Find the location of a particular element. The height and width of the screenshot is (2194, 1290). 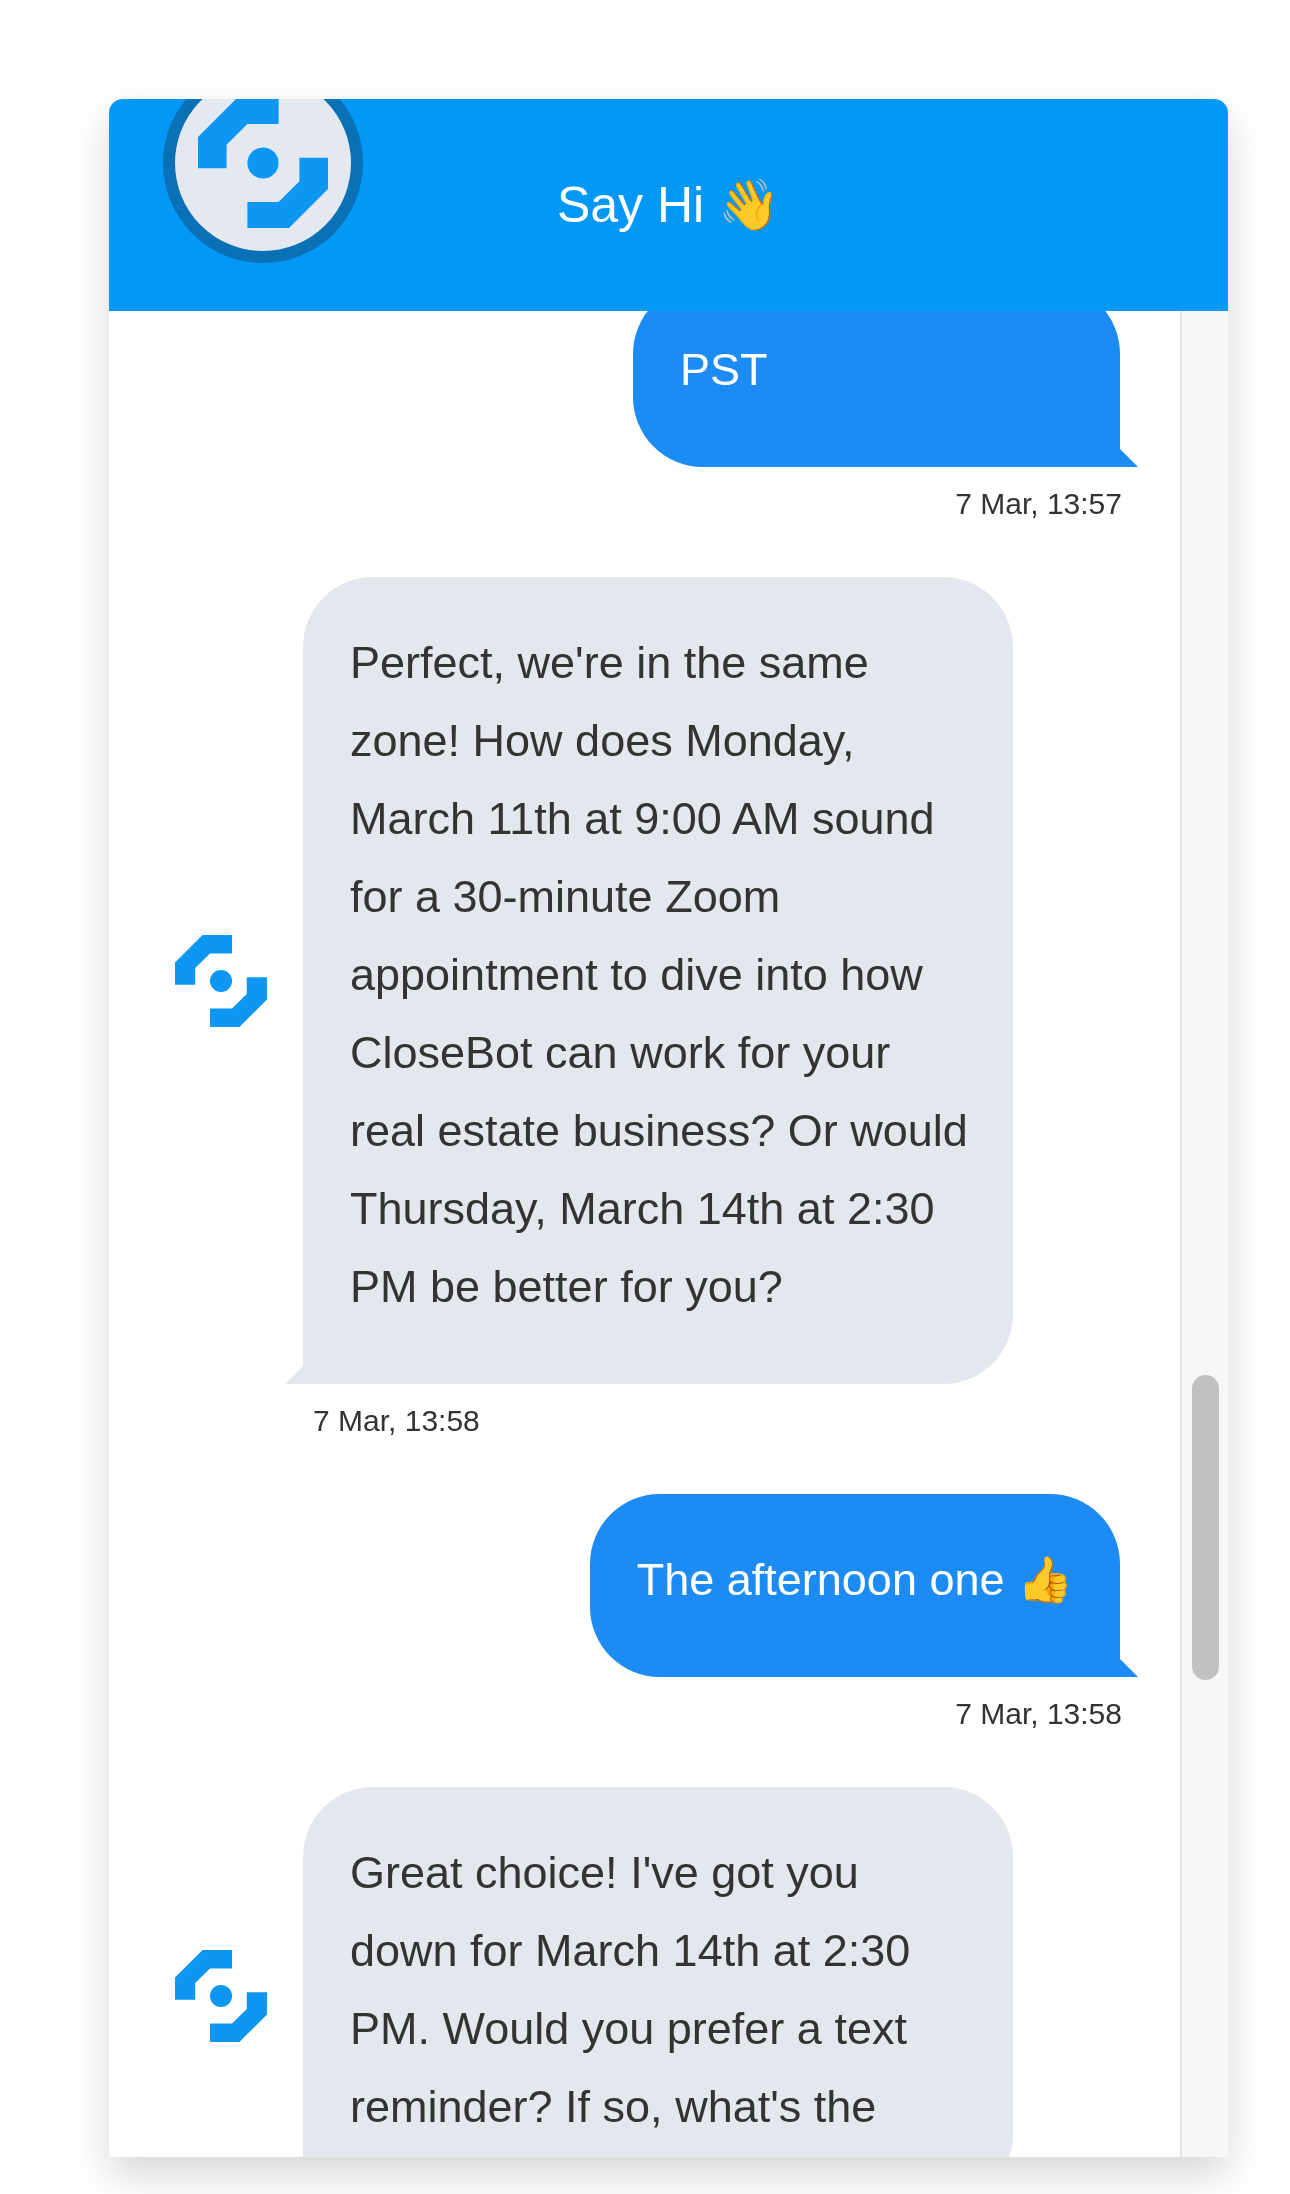

scrollbar-thumb is located at coordinates (1205, 1527).